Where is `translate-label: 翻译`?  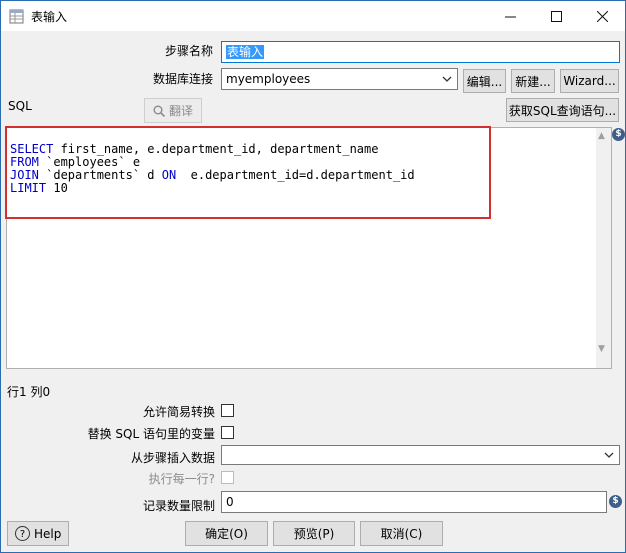 translate-label: 翻译 is located at coordinates (180, 111).